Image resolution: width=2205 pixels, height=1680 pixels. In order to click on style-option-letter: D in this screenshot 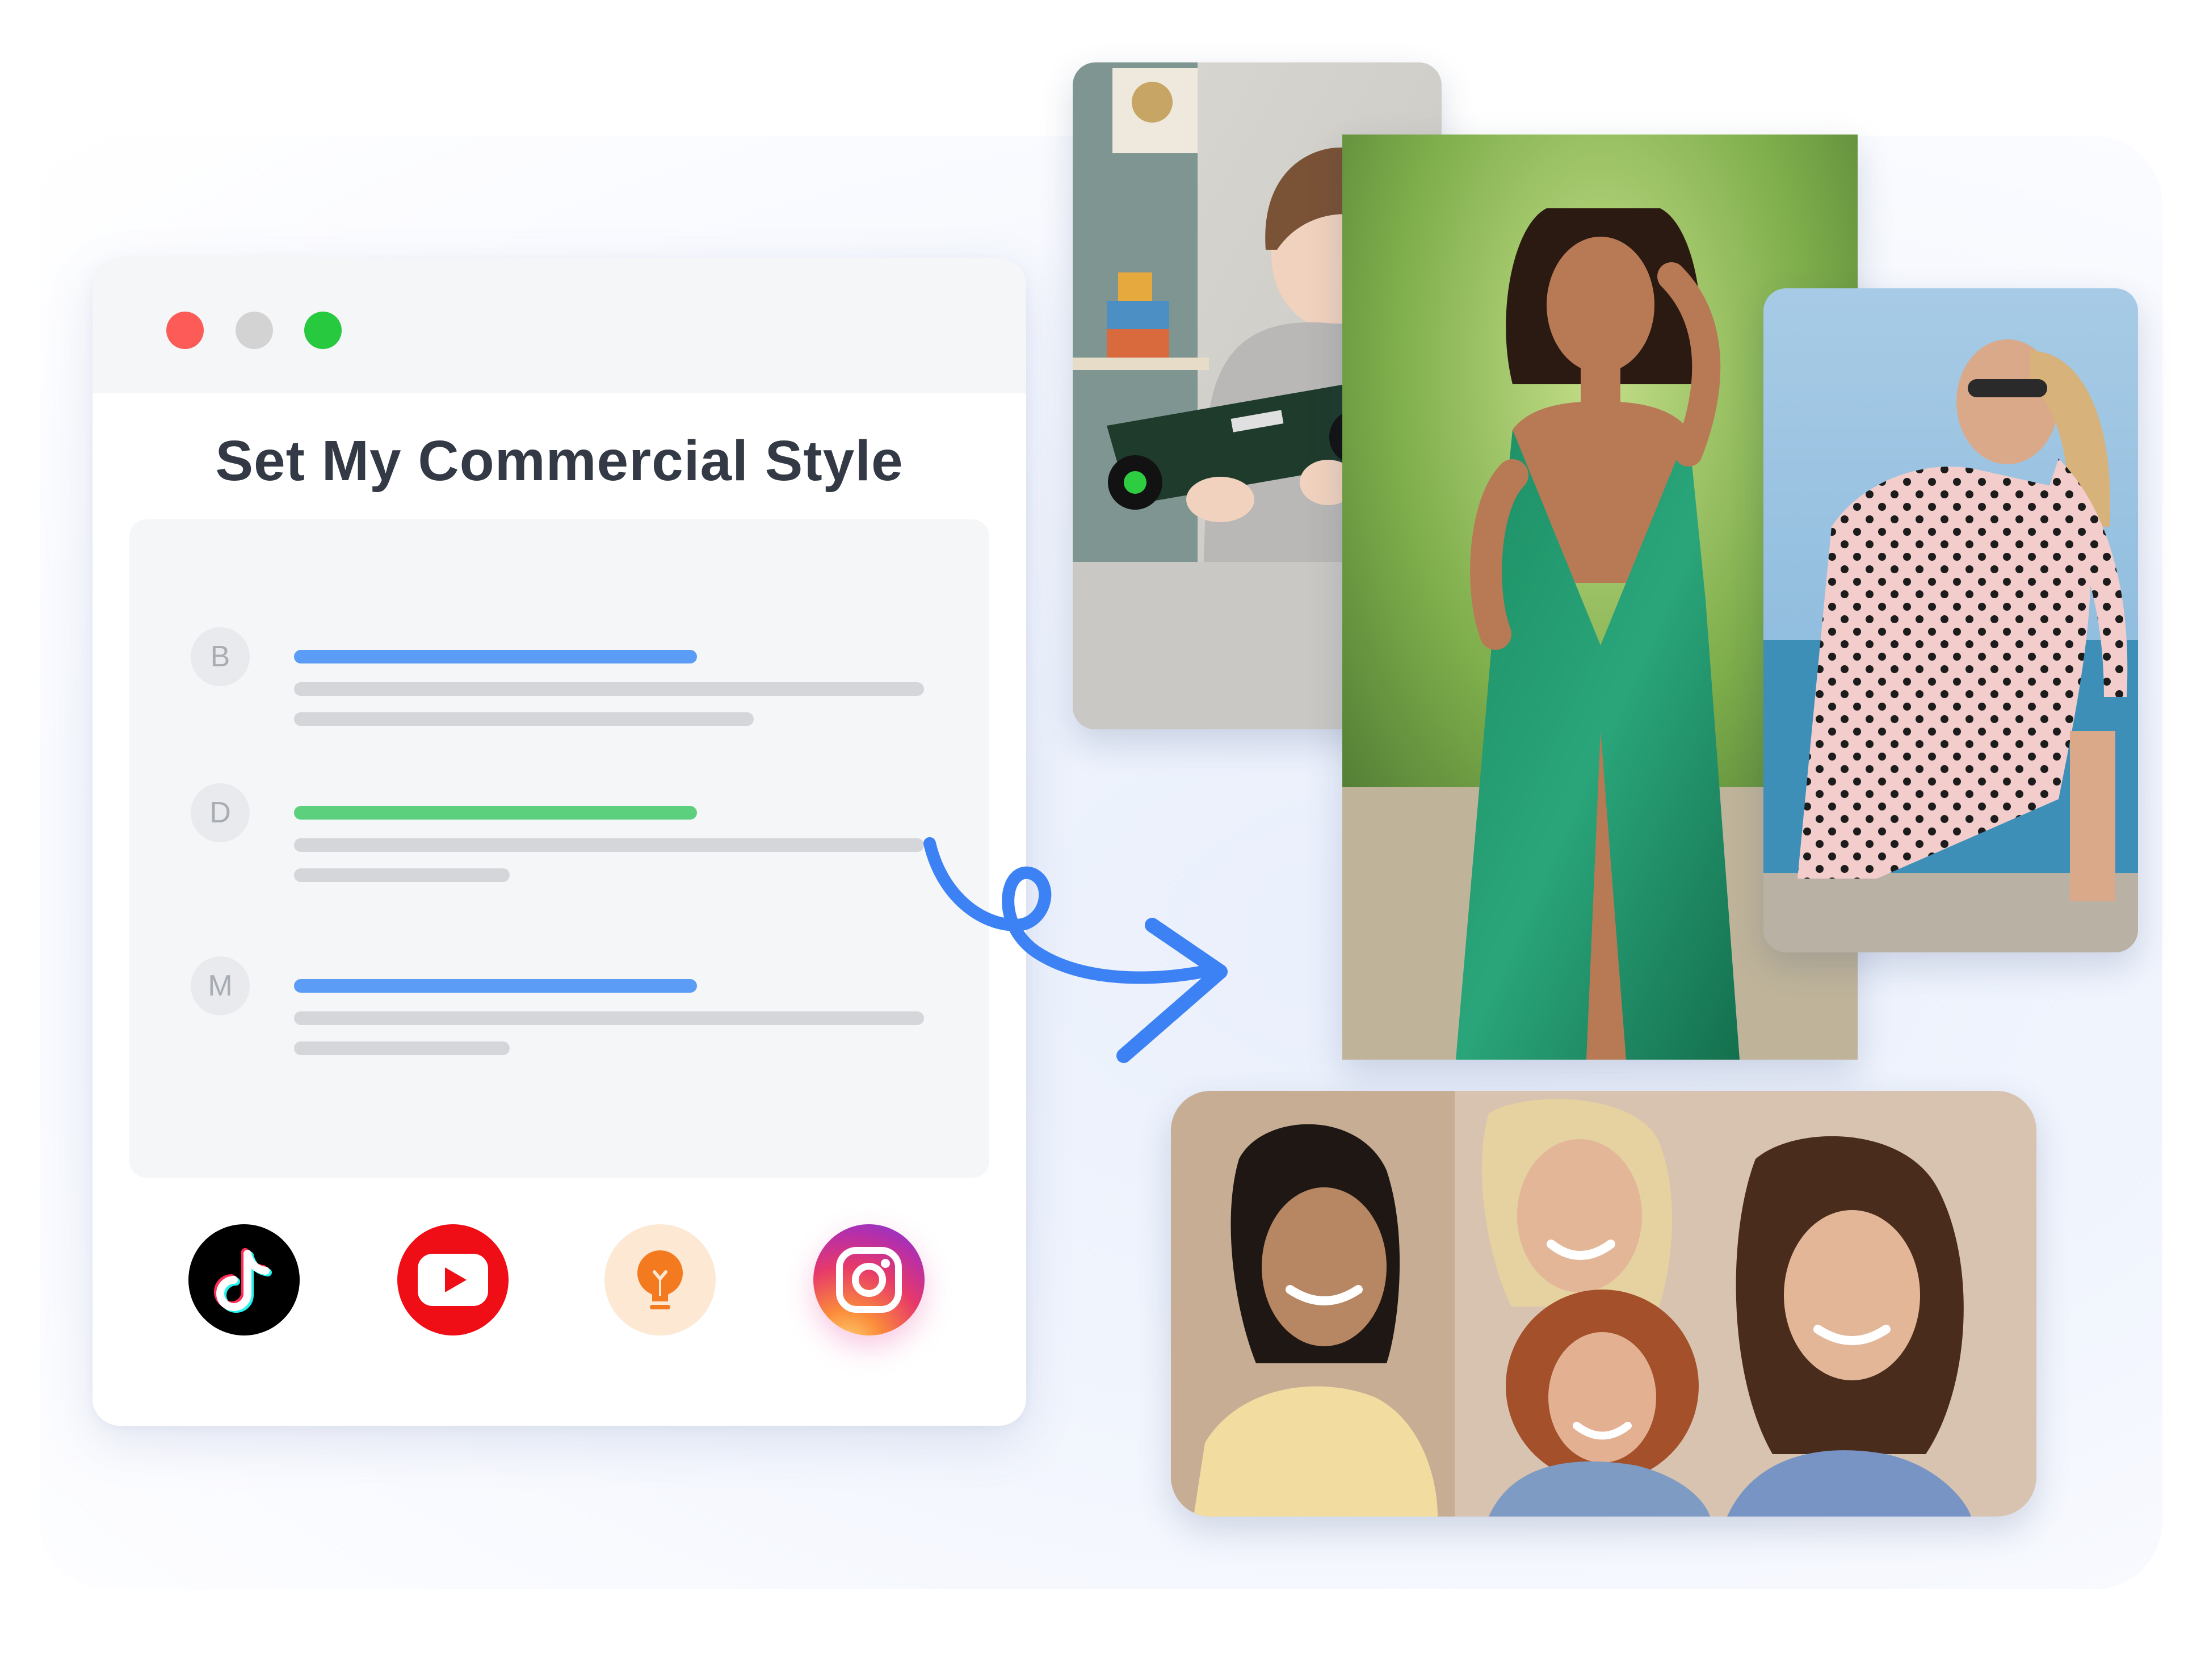, I will do `click(220, 812)`.